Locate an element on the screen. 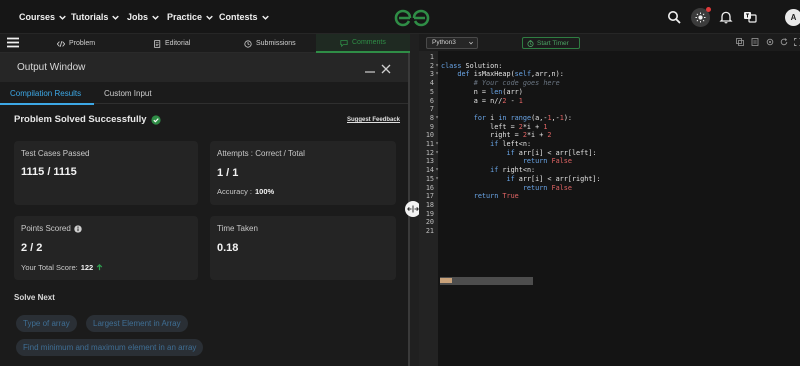 This screenshot has height=366, width=800. fullscreen-icon is located at coordinates (797, 42).